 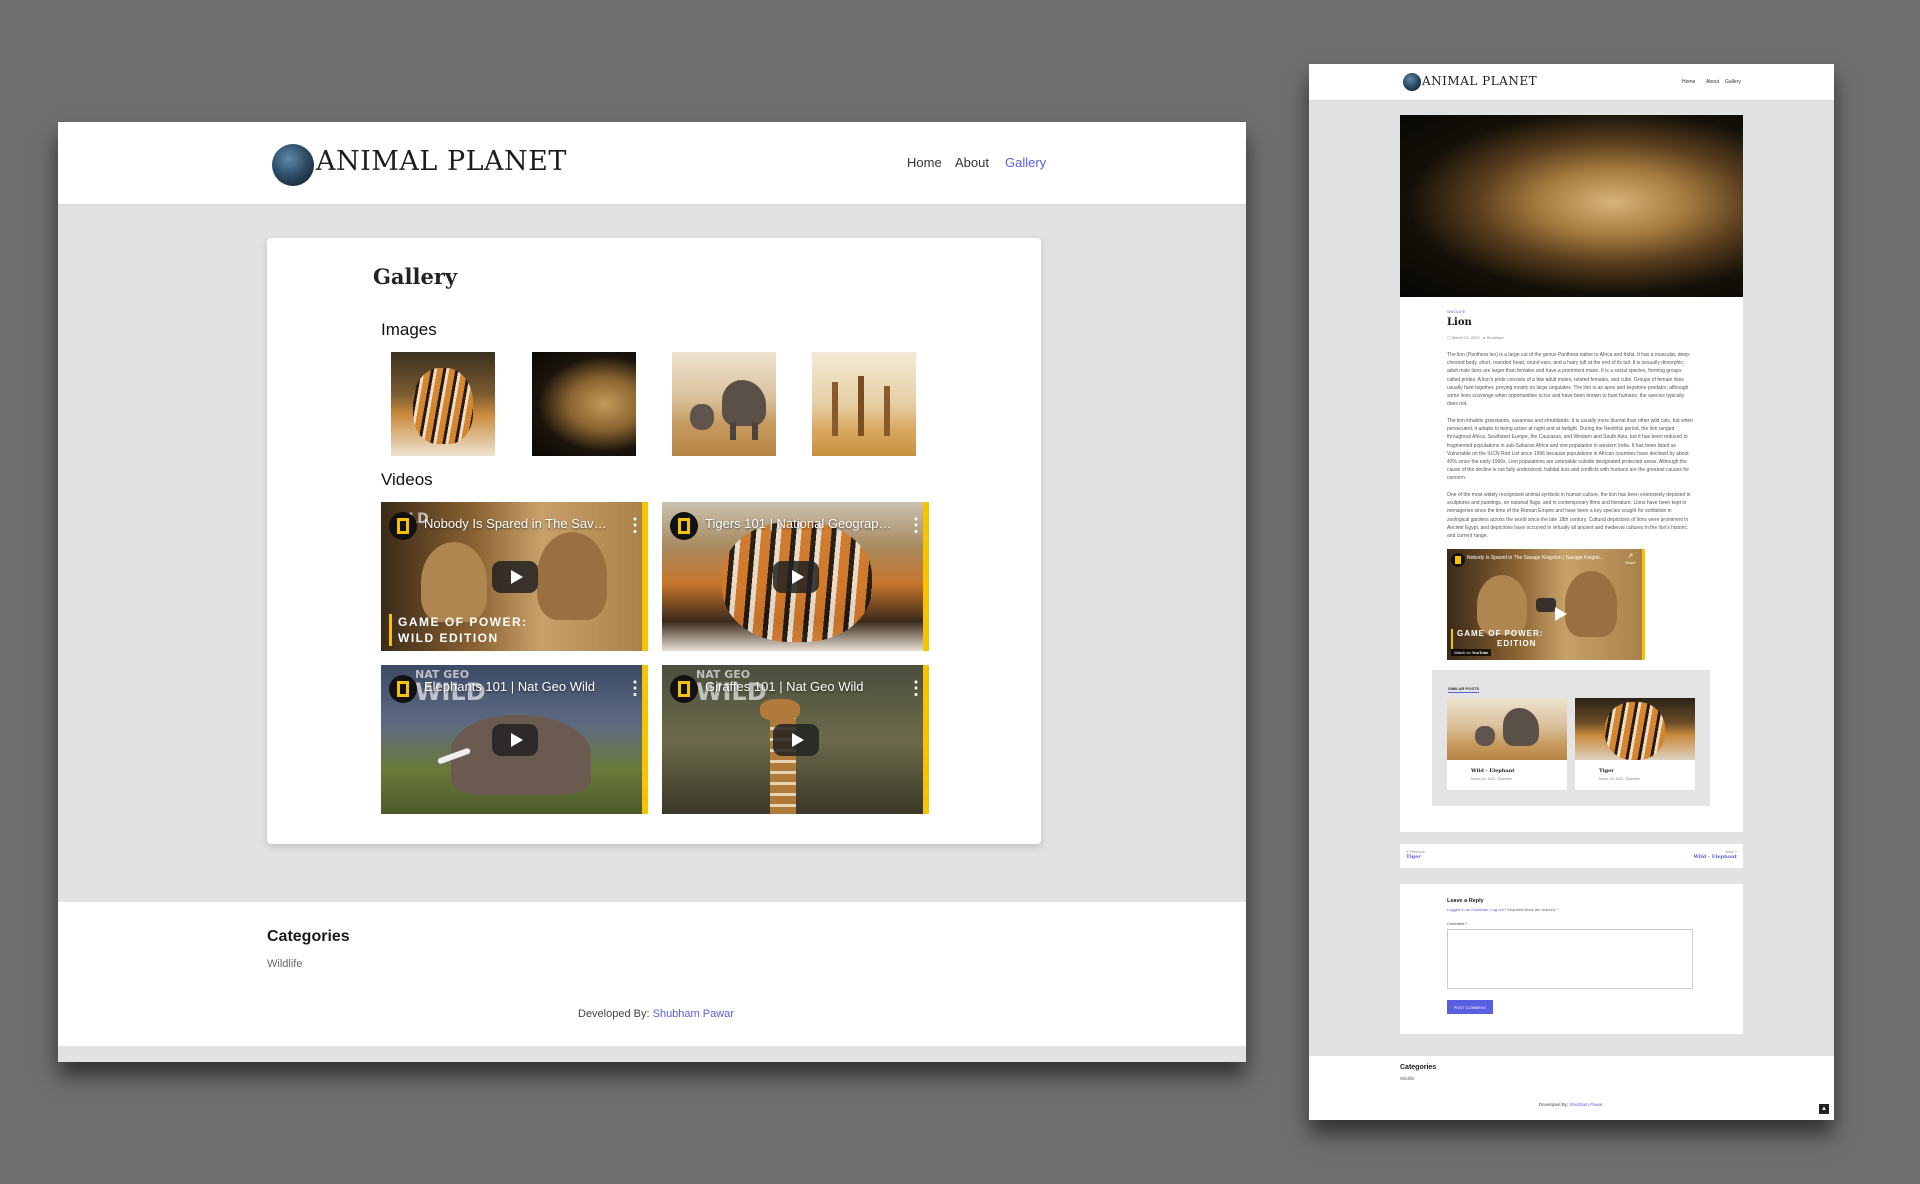 I want to click on similar-post-meta: March 29, 2022 Shubham, so click(x=1619, y=779).